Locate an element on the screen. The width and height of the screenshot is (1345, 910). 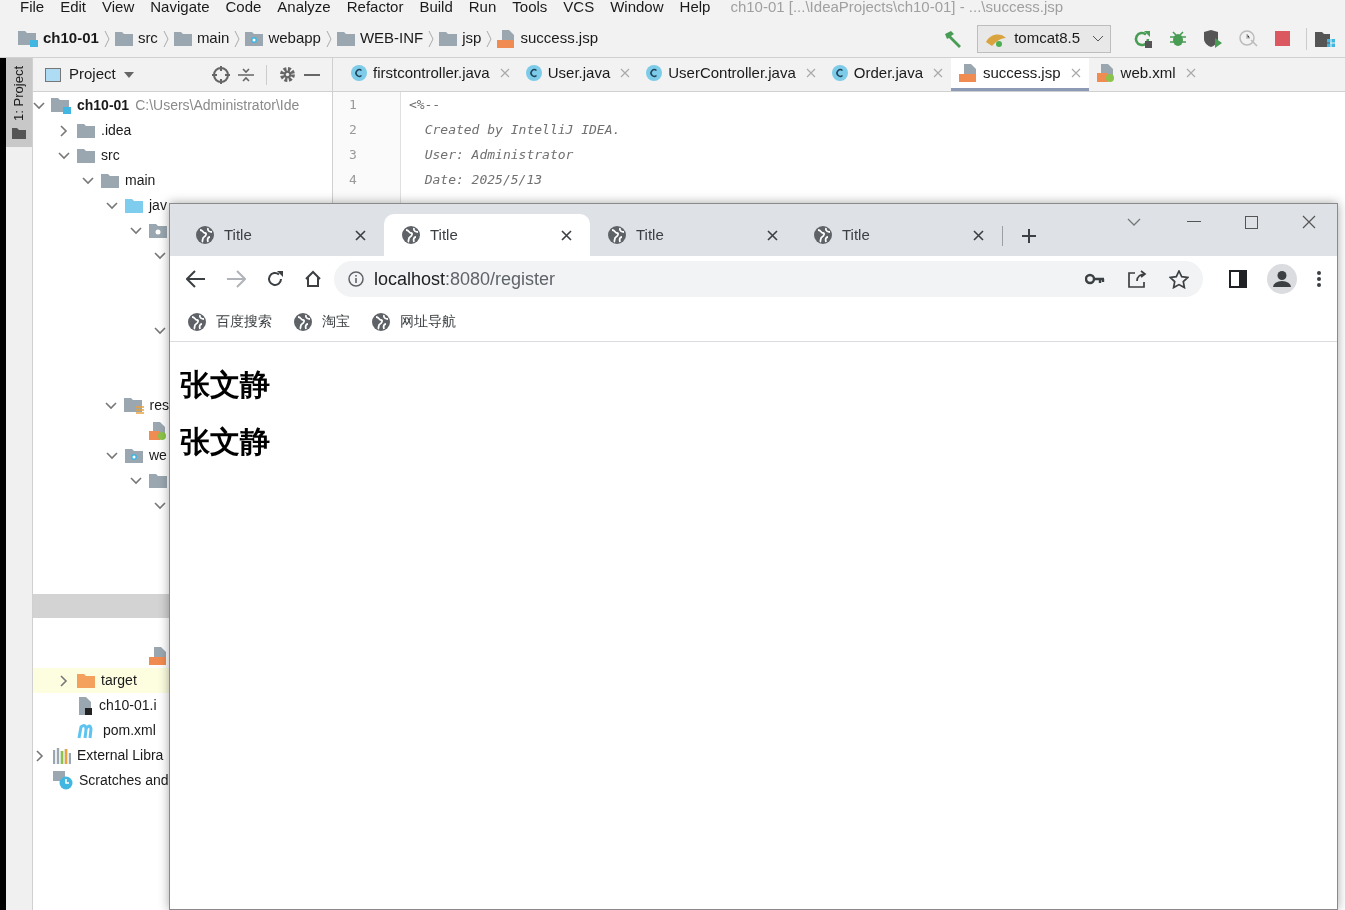
editor-tab: User.java is located at coordinates (578, 74).